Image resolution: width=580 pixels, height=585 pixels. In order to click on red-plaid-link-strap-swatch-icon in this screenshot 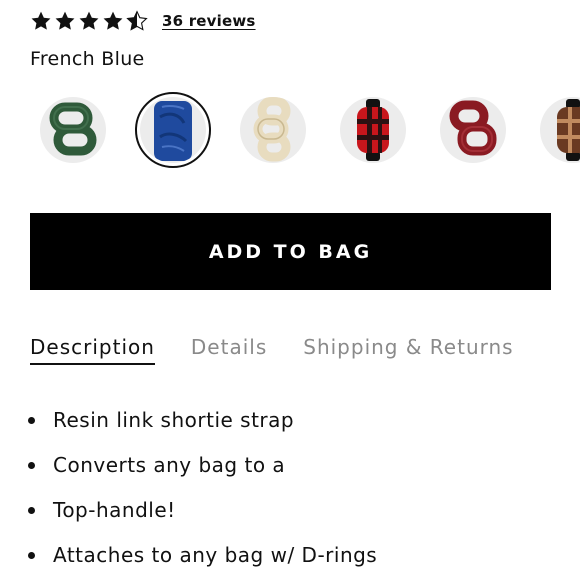, I will do `click(373, 130)`.